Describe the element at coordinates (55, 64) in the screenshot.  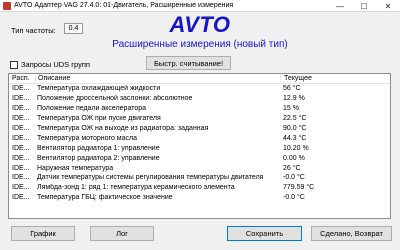
I see `uds-groups-label: Запросы UDS групп` at that location.